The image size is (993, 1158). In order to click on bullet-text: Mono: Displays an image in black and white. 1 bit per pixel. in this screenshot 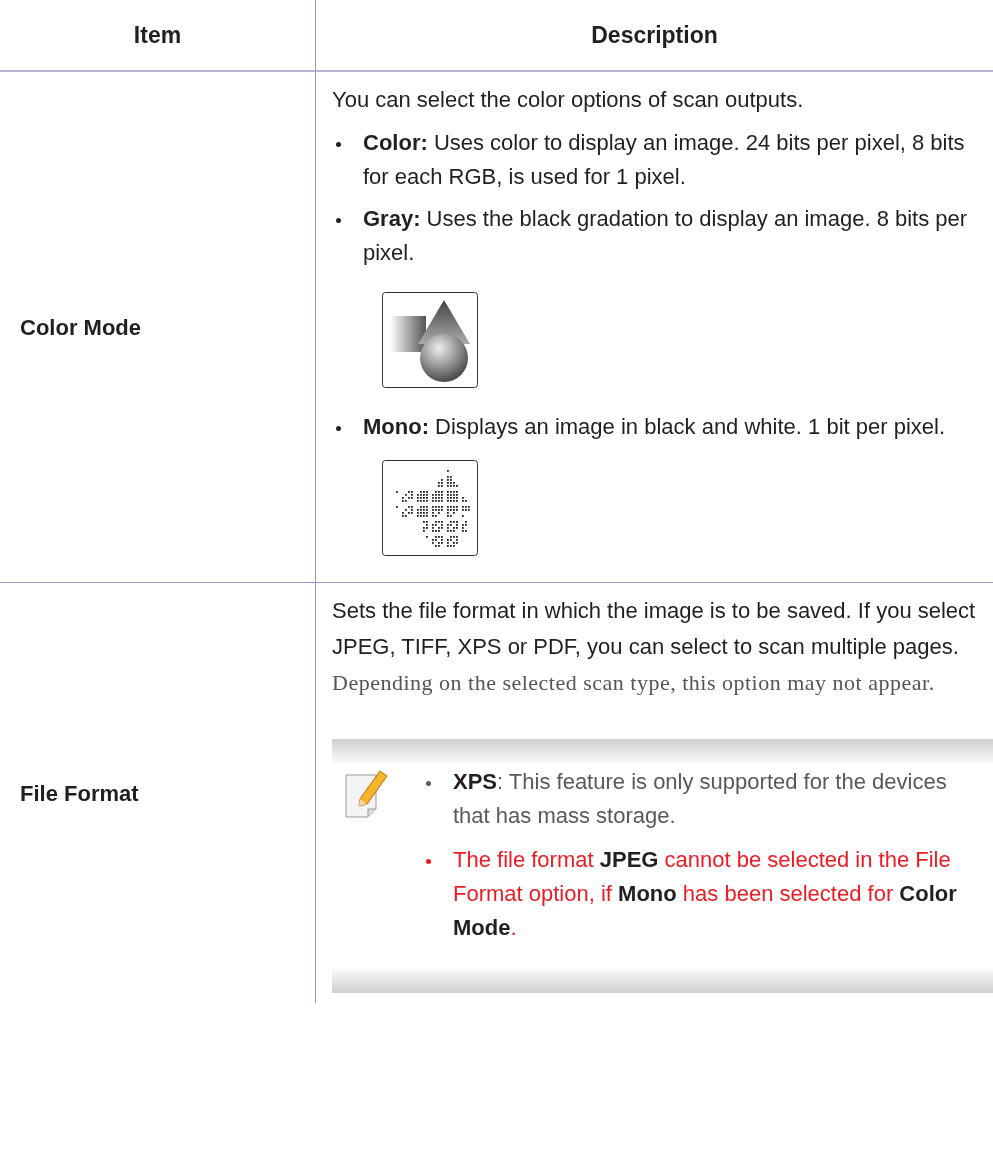, I will do `click(654, 427)`.